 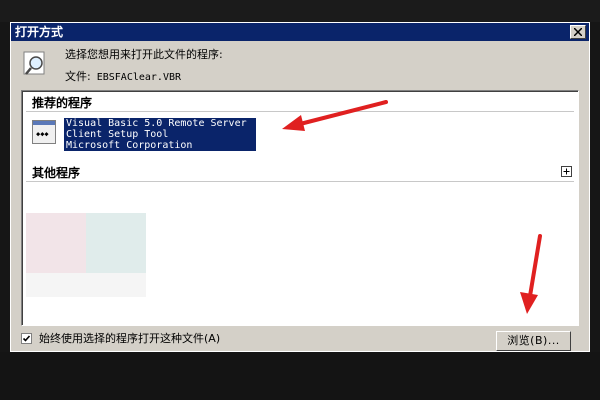 I want to click on expand-plus-icon, so click(x=566, y=171).